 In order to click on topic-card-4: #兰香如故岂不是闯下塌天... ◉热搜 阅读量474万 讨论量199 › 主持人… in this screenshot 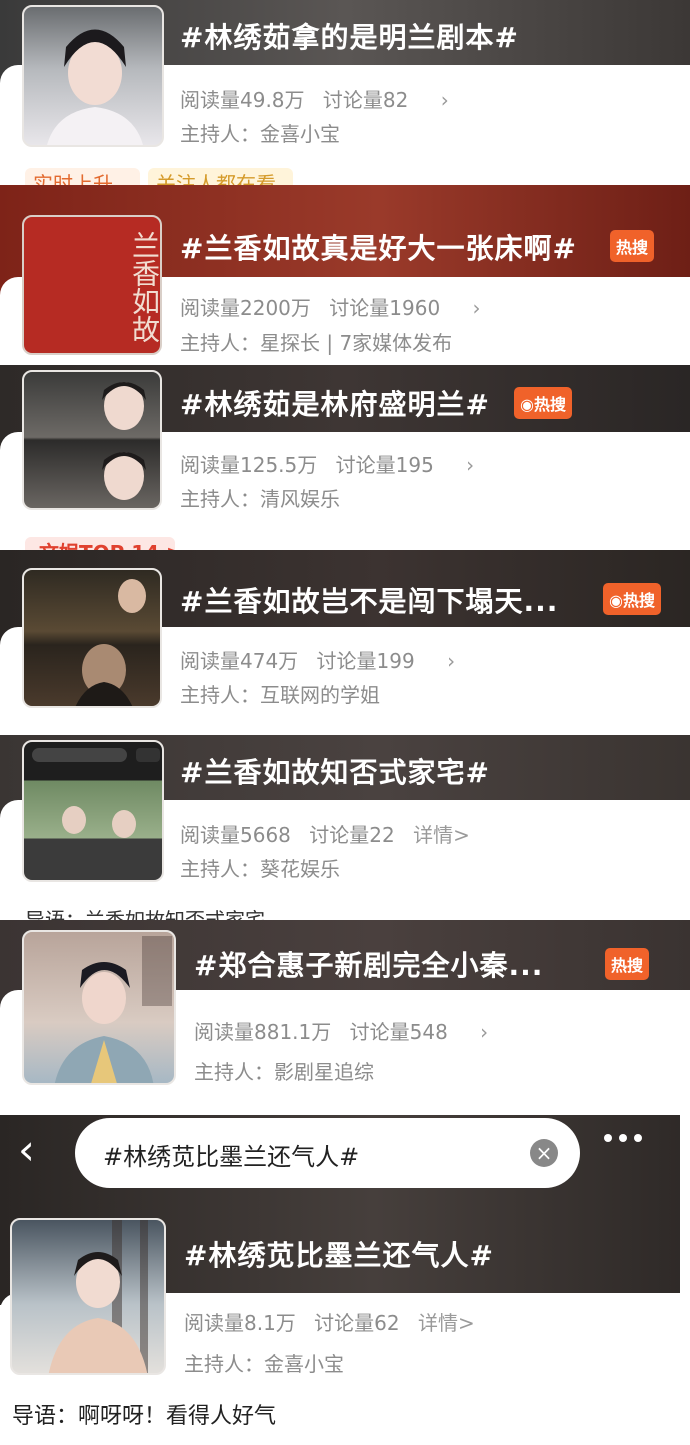, I will do `click(345, 642)`.